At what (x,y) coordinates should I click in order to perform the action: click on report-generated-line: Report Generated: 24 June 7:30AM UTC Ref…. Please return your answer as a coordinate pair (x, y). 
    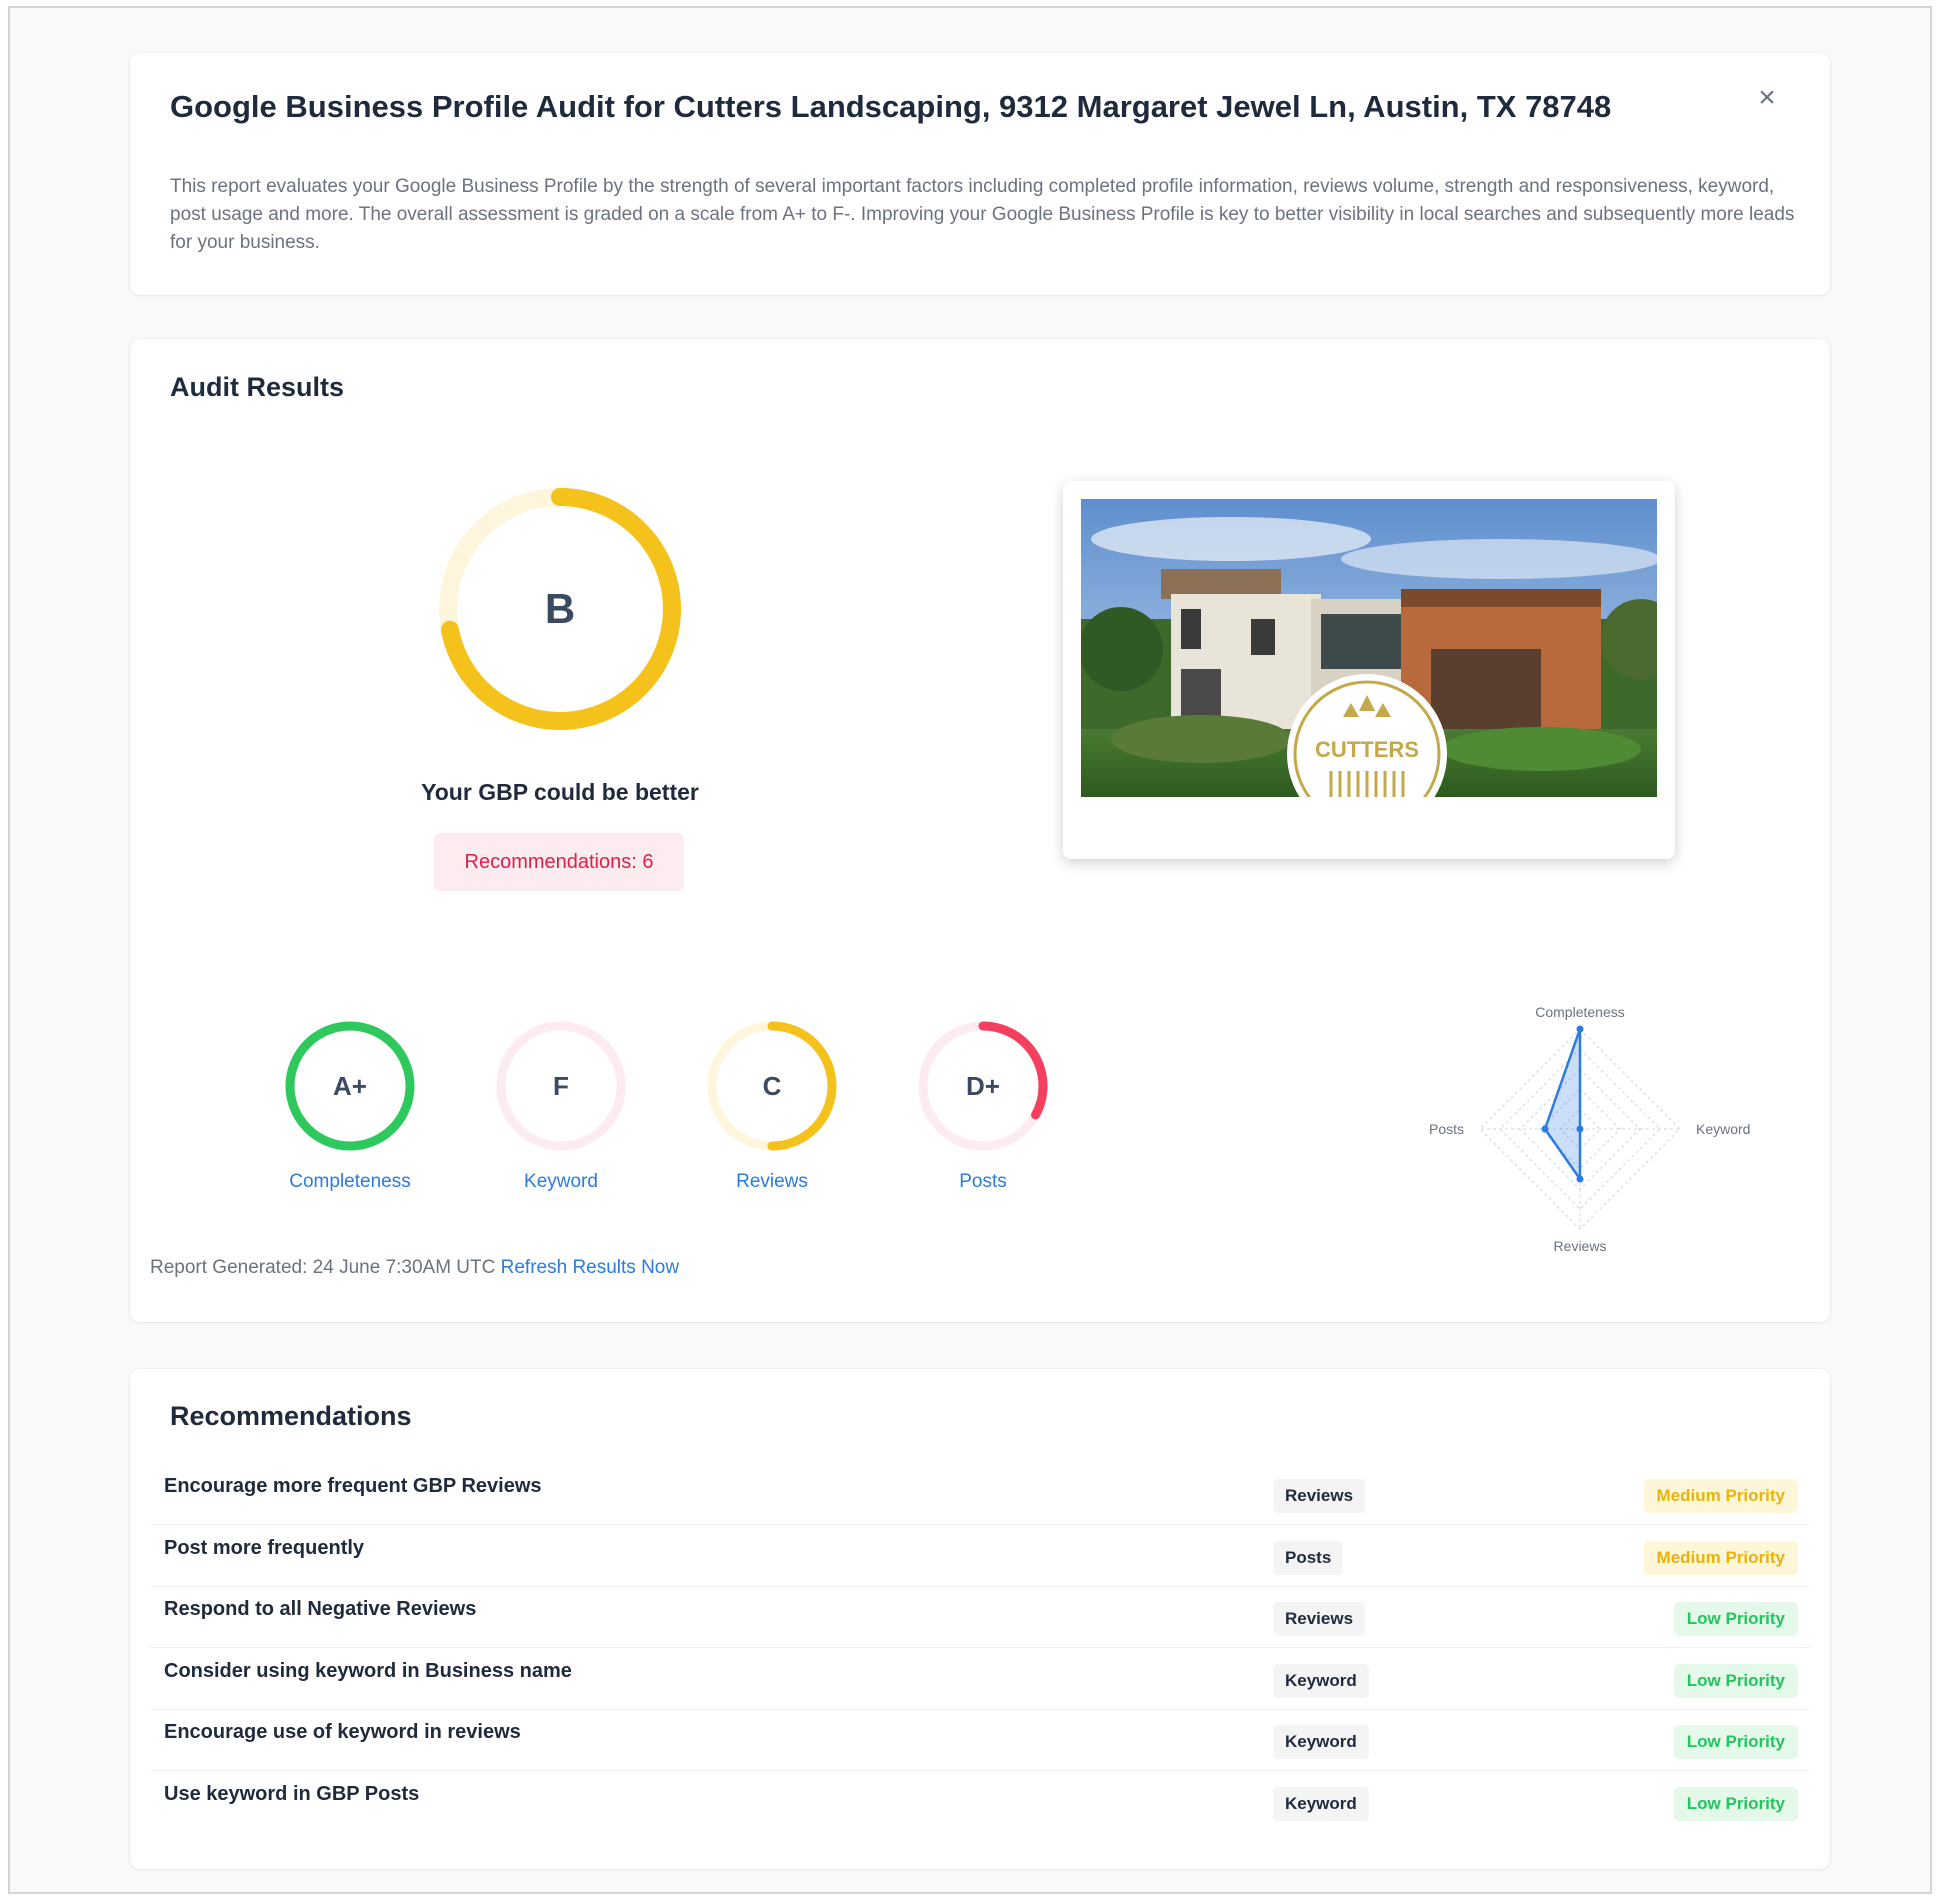
    Looking at the image, I should click on (414, 1268).